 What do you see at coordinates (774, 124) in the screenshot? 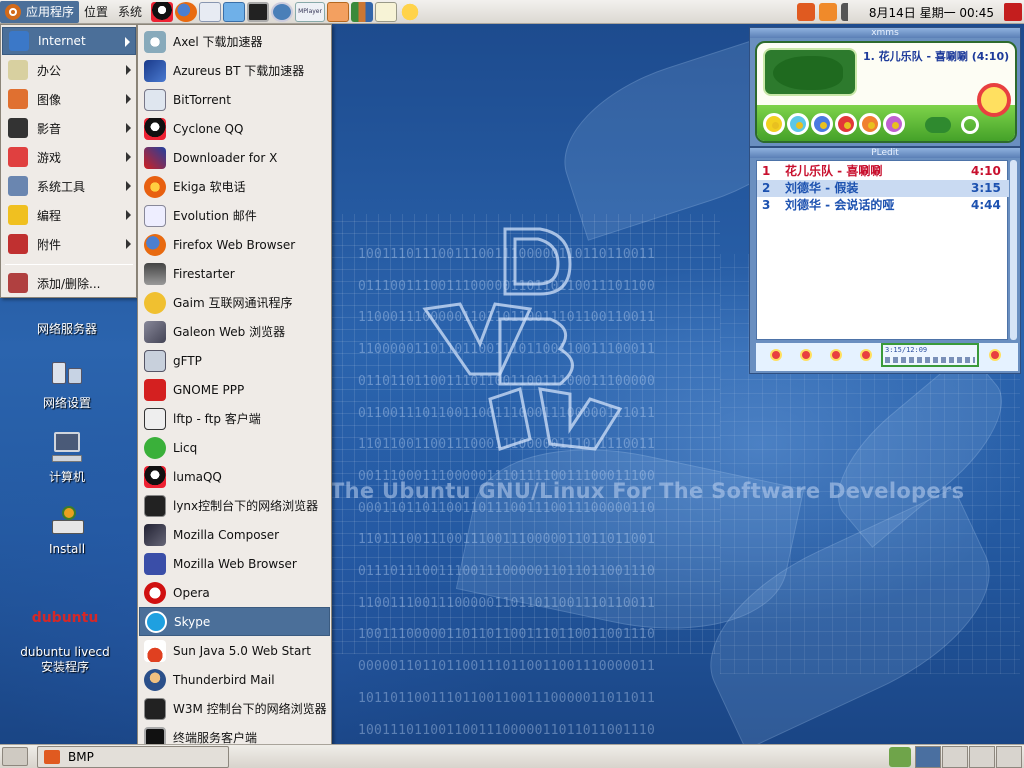
I see `prev-button` at bounding box center [774, 124].